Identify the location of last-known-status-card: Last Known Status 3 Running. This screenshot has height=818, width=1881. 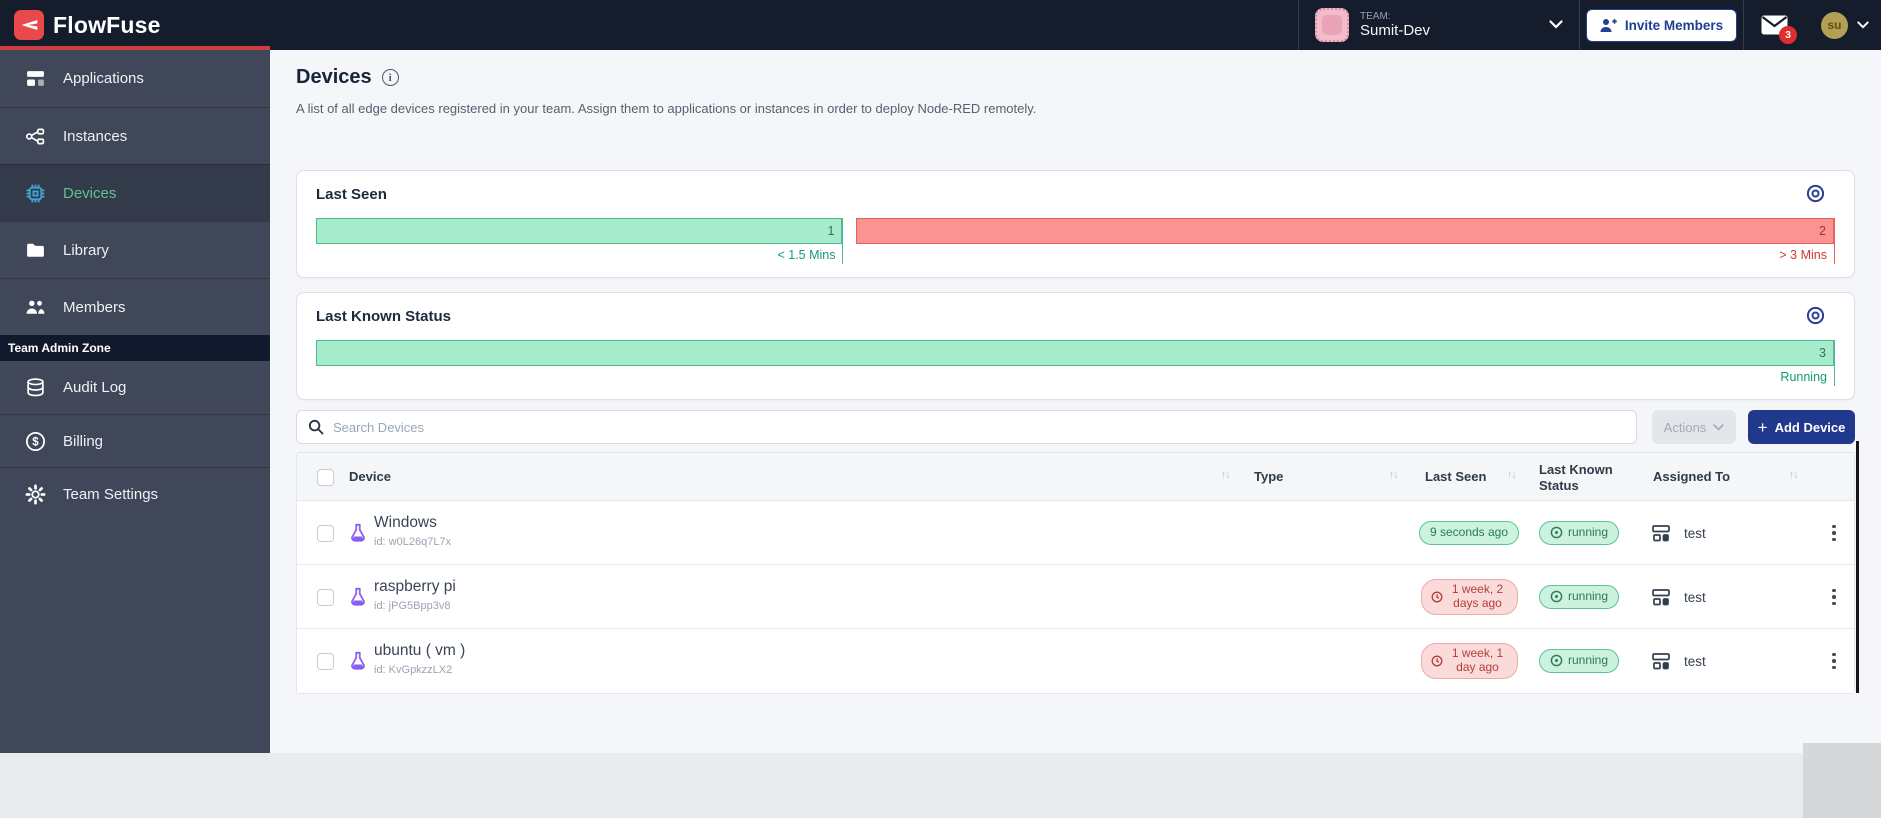
(1075, 346).